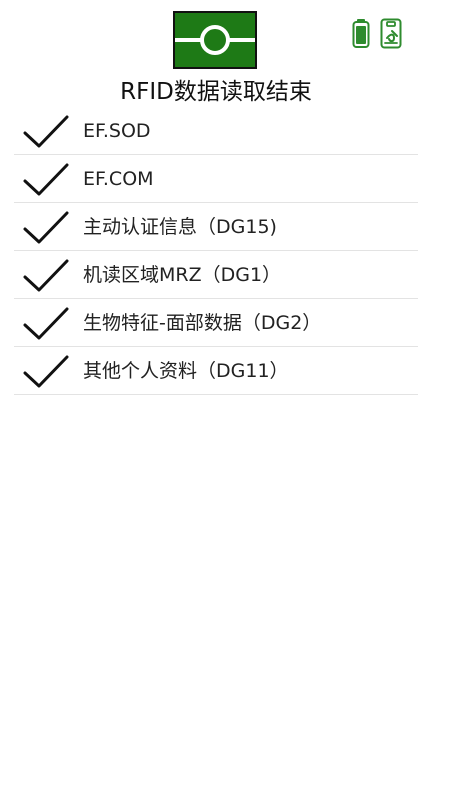  I want to click on item-label: EF.COM, so click(118, 178).